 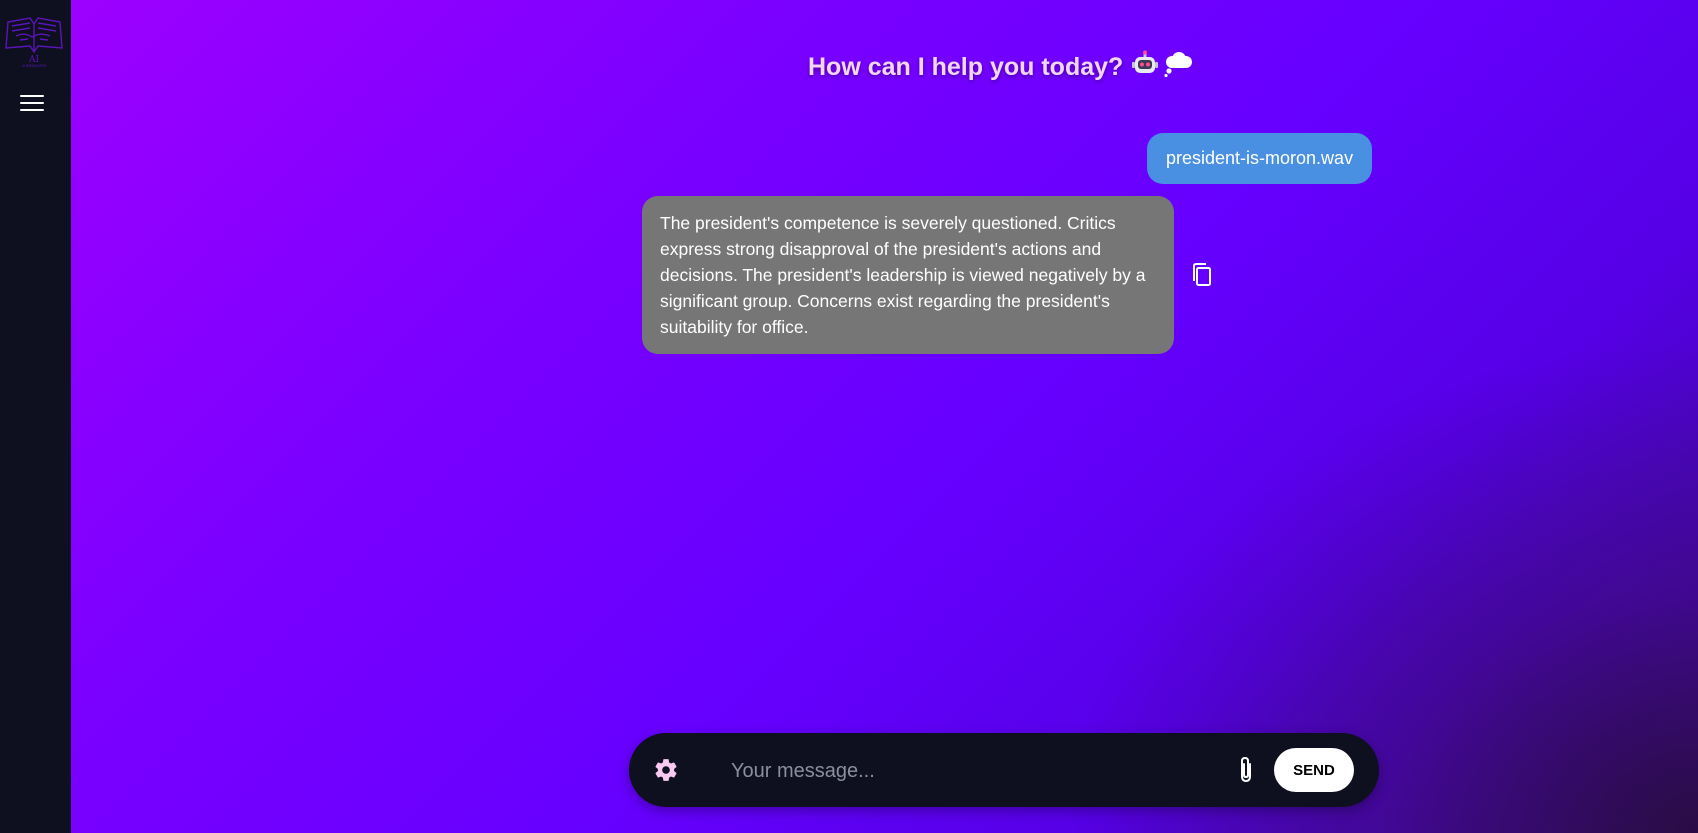 What do you see at coordinates (1246, 770) in the screenshot?
I see `paperclip-icon` at bounding box center [1246, 770].